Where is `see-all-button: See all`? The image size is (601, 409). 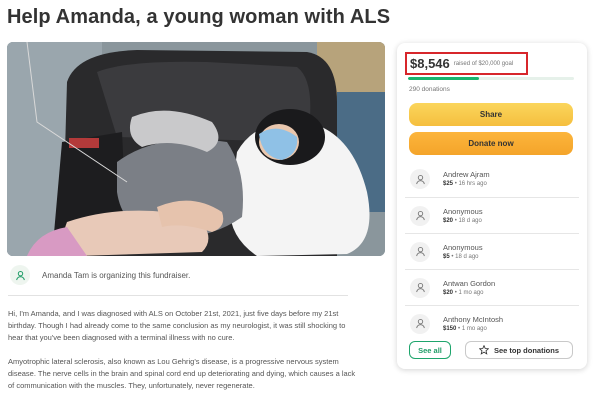
see-all-button: See all is located at coordinates (430, 350).